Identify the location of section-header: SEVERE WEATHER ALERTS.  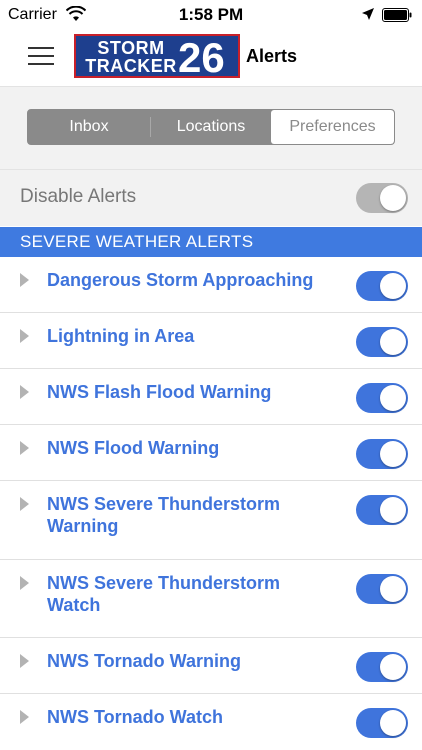
(211, 242).